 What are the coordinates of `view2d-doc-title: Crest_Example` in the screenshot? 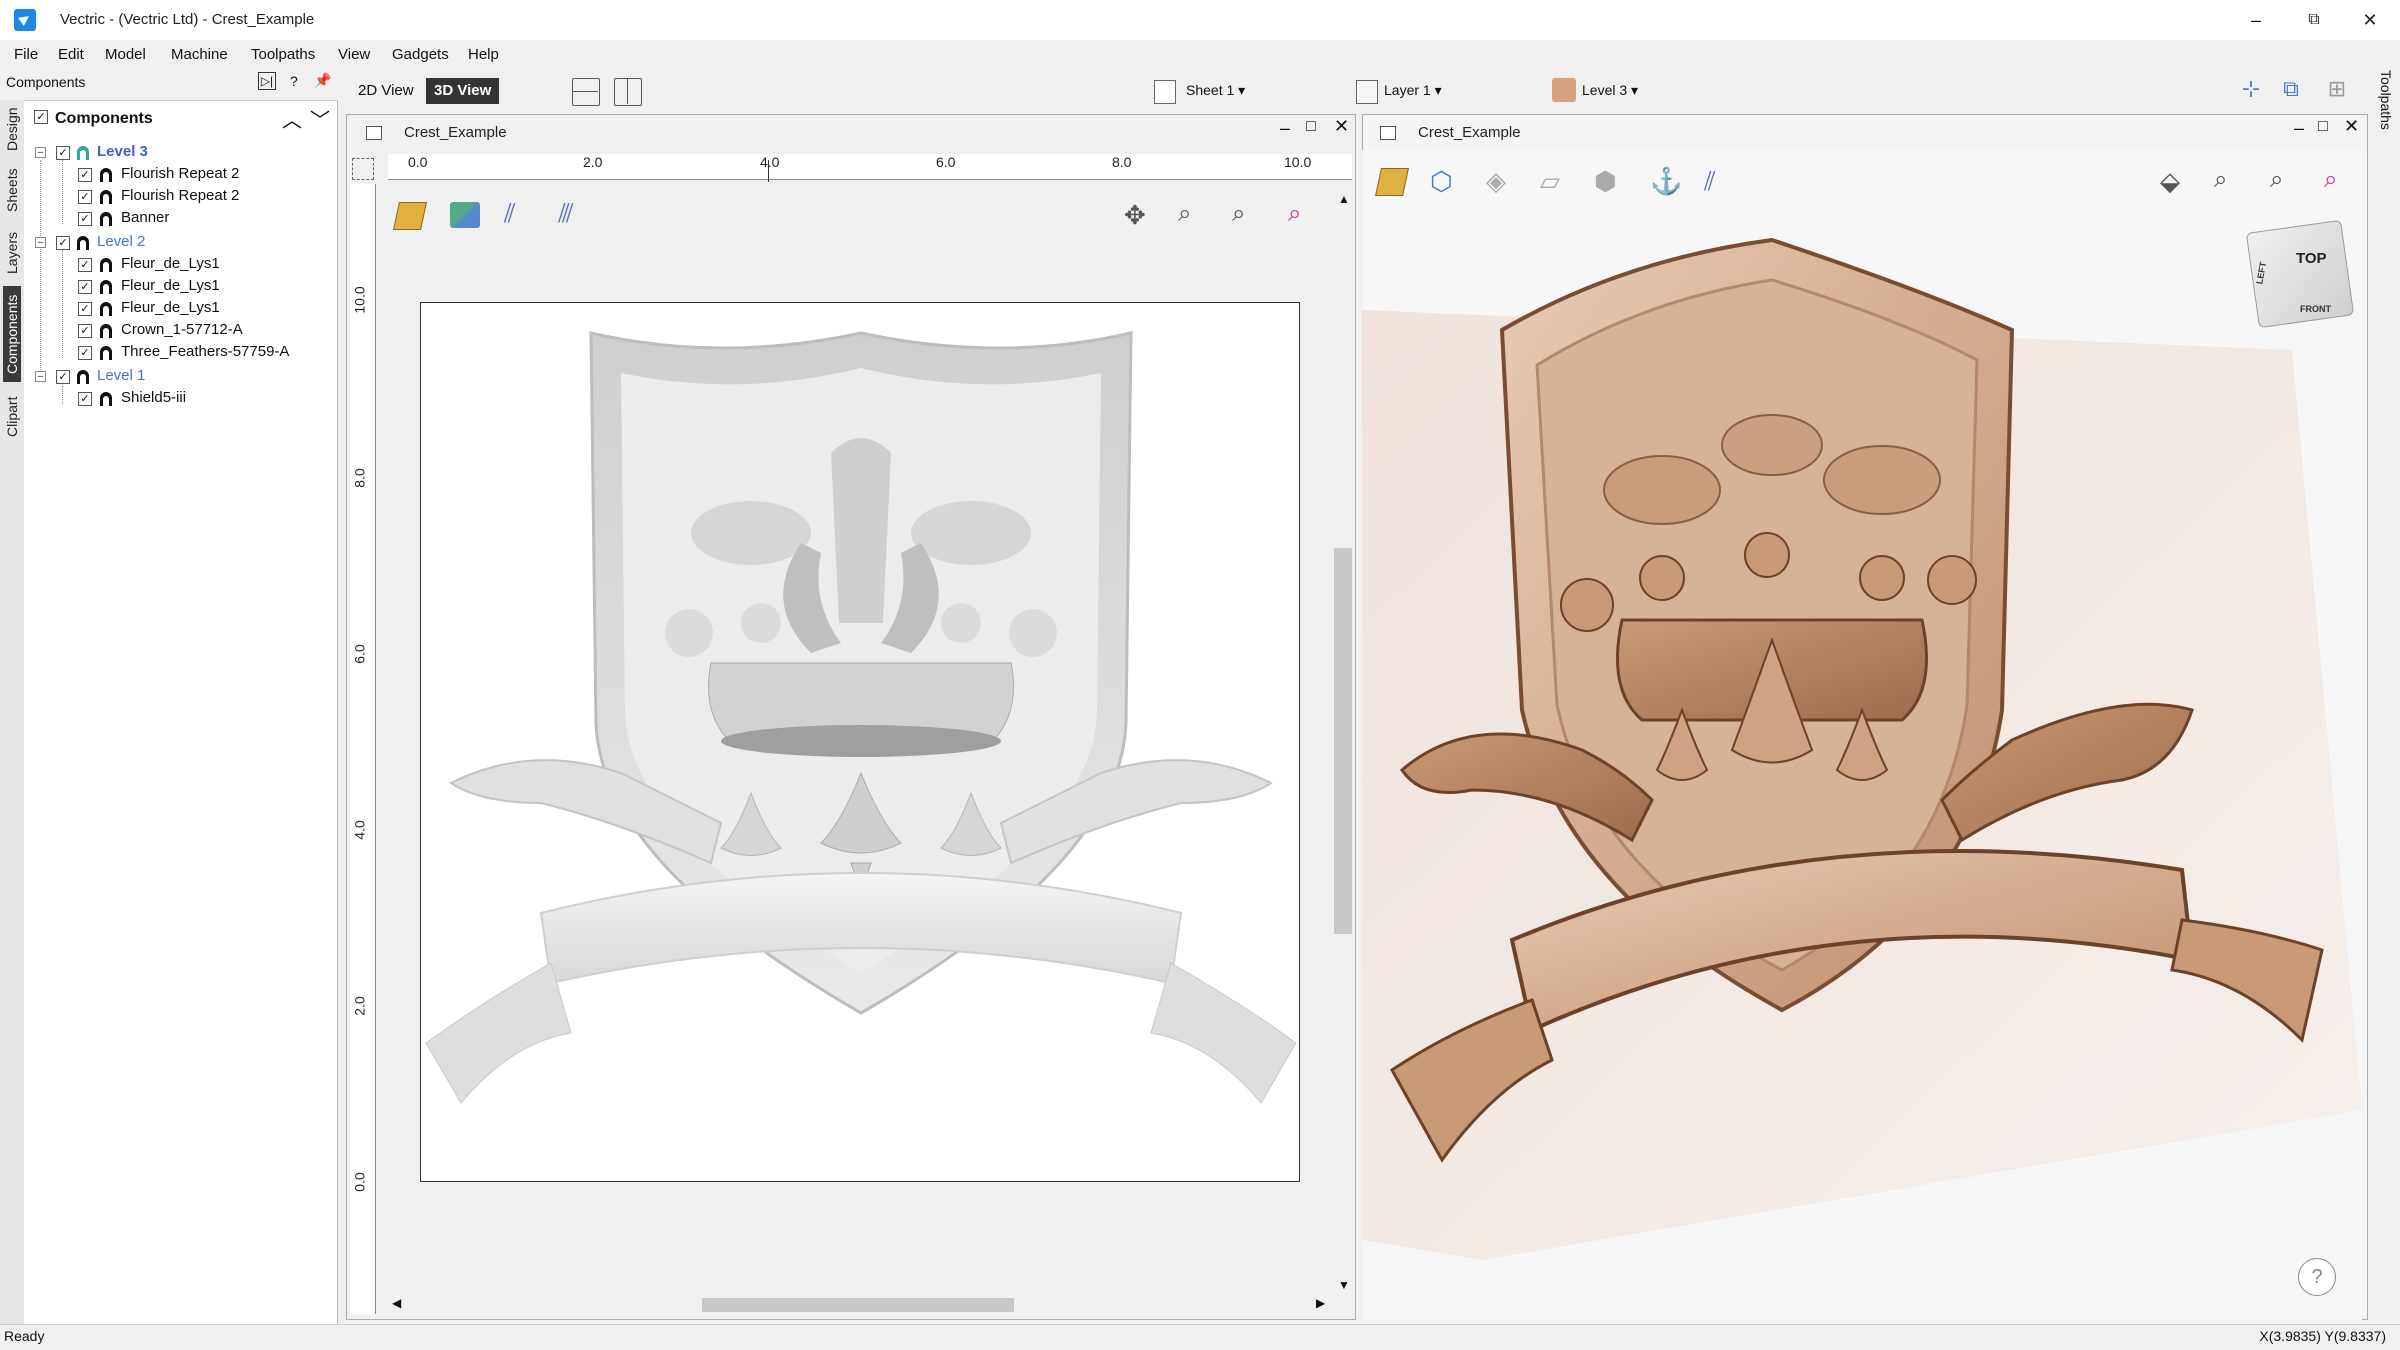 It's located at (455, 132).